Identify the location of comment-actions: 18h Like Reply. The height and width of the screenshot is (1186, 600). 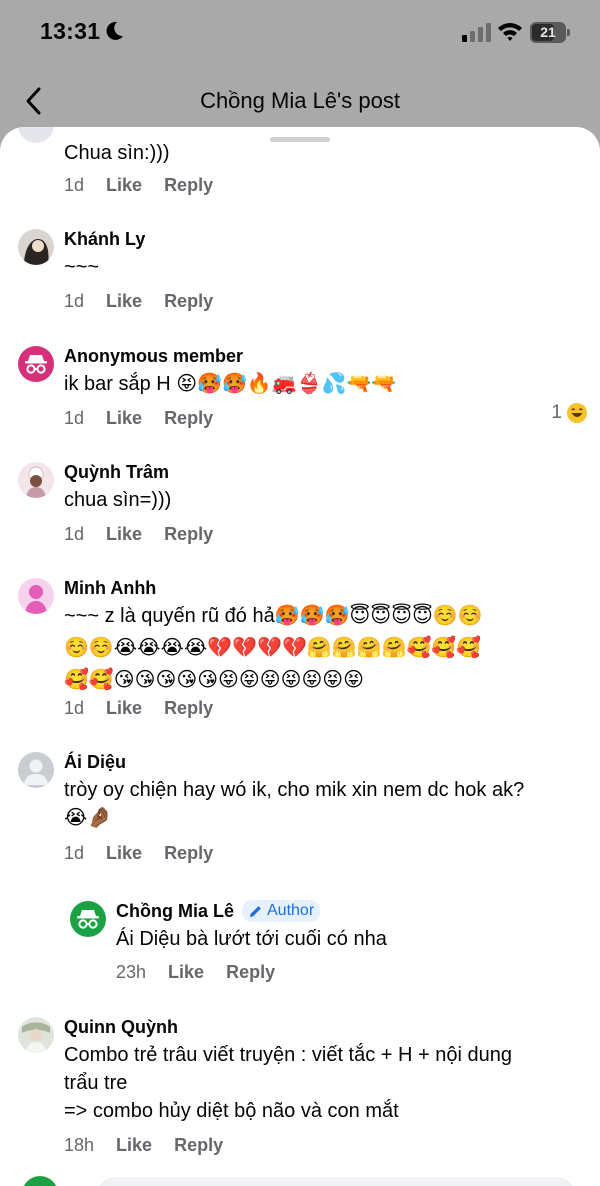
(143, 1145).